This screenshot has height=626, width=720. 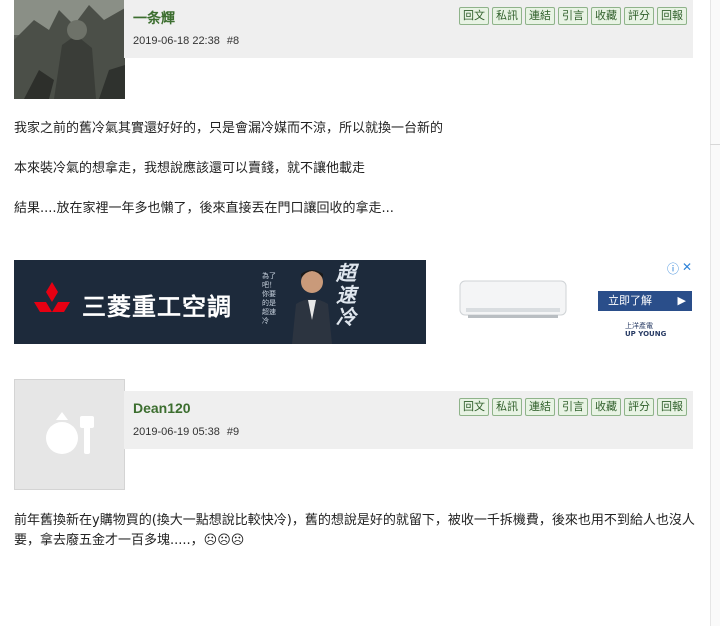 I want to click on ad-slogan-small: 為了吧！你要的是超速冷, so click(x=269, y=298).